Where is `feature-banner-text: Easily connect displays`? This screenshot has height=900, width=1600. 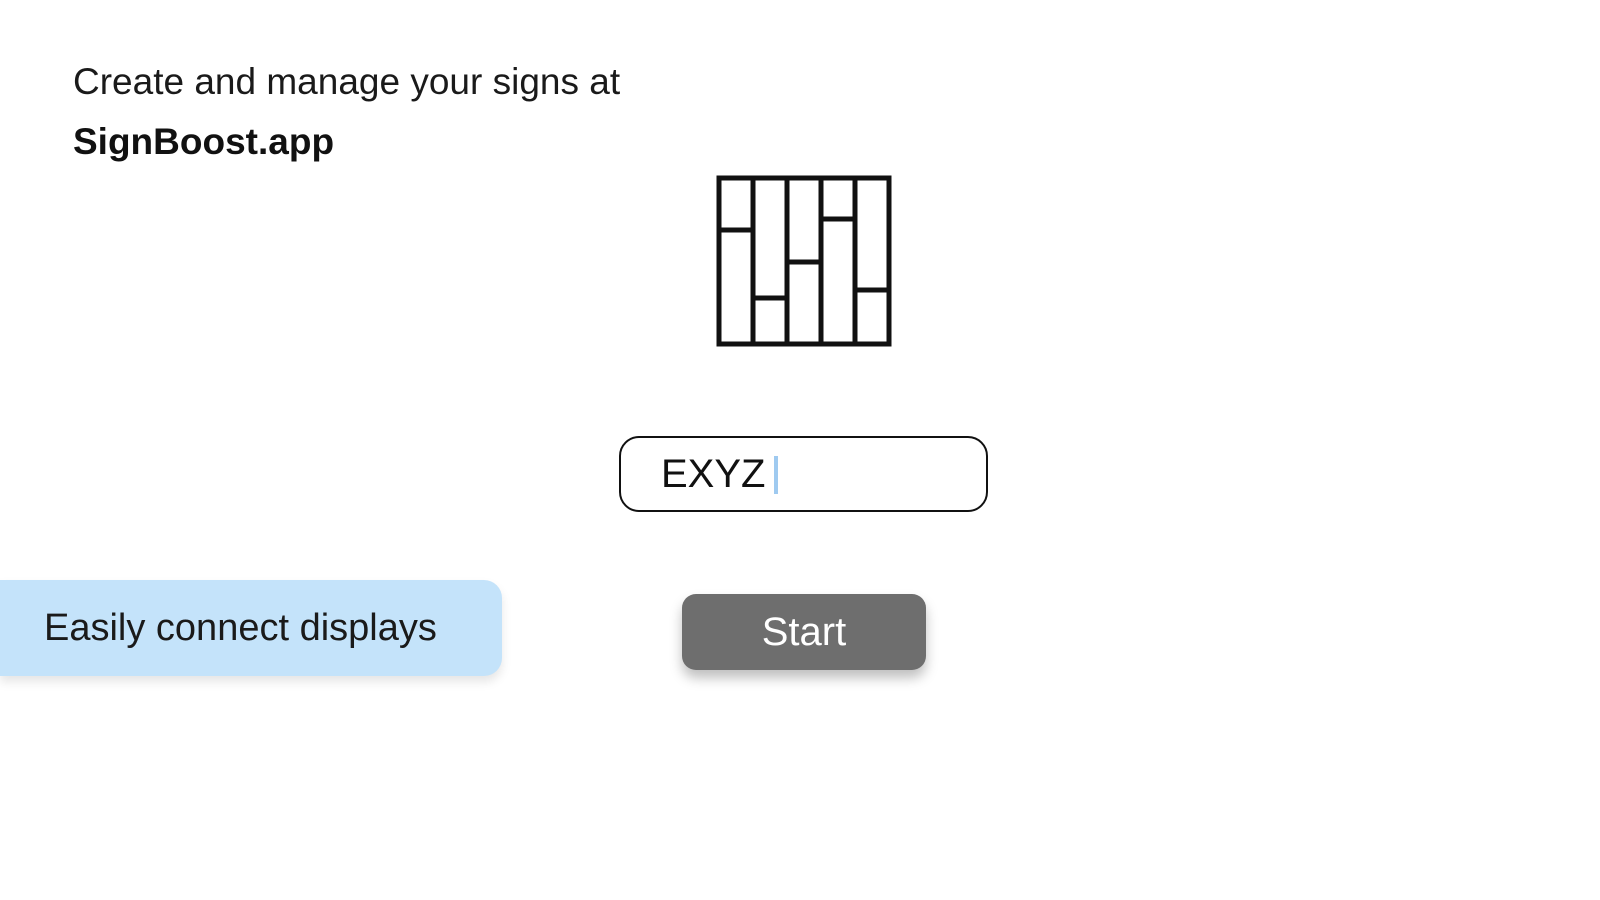 feature-banner-text: Easily connect displays is located at coordinates (240, 627).